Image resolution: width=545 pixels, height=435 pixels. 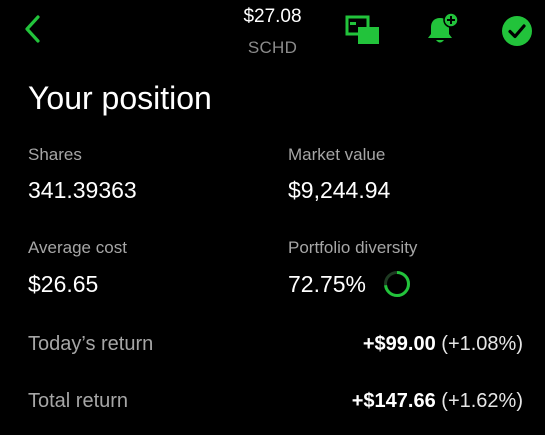 What do you see at coordinates (437, 401) in the screenshot?
I see `total-return-value: +$147.66 (+1.62%)` at bounding box center [437, 401].